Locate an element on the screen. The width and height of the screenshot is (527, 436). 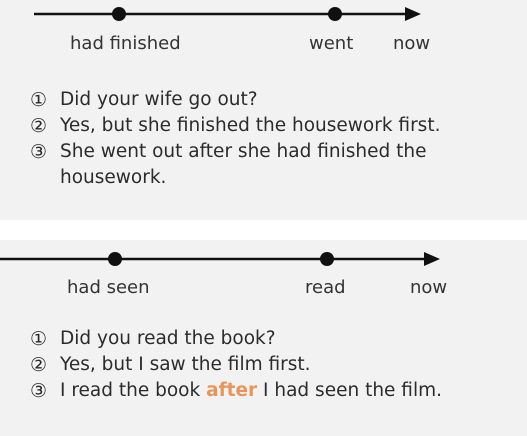
event-label-read: read is located at coordinates (325, 287).